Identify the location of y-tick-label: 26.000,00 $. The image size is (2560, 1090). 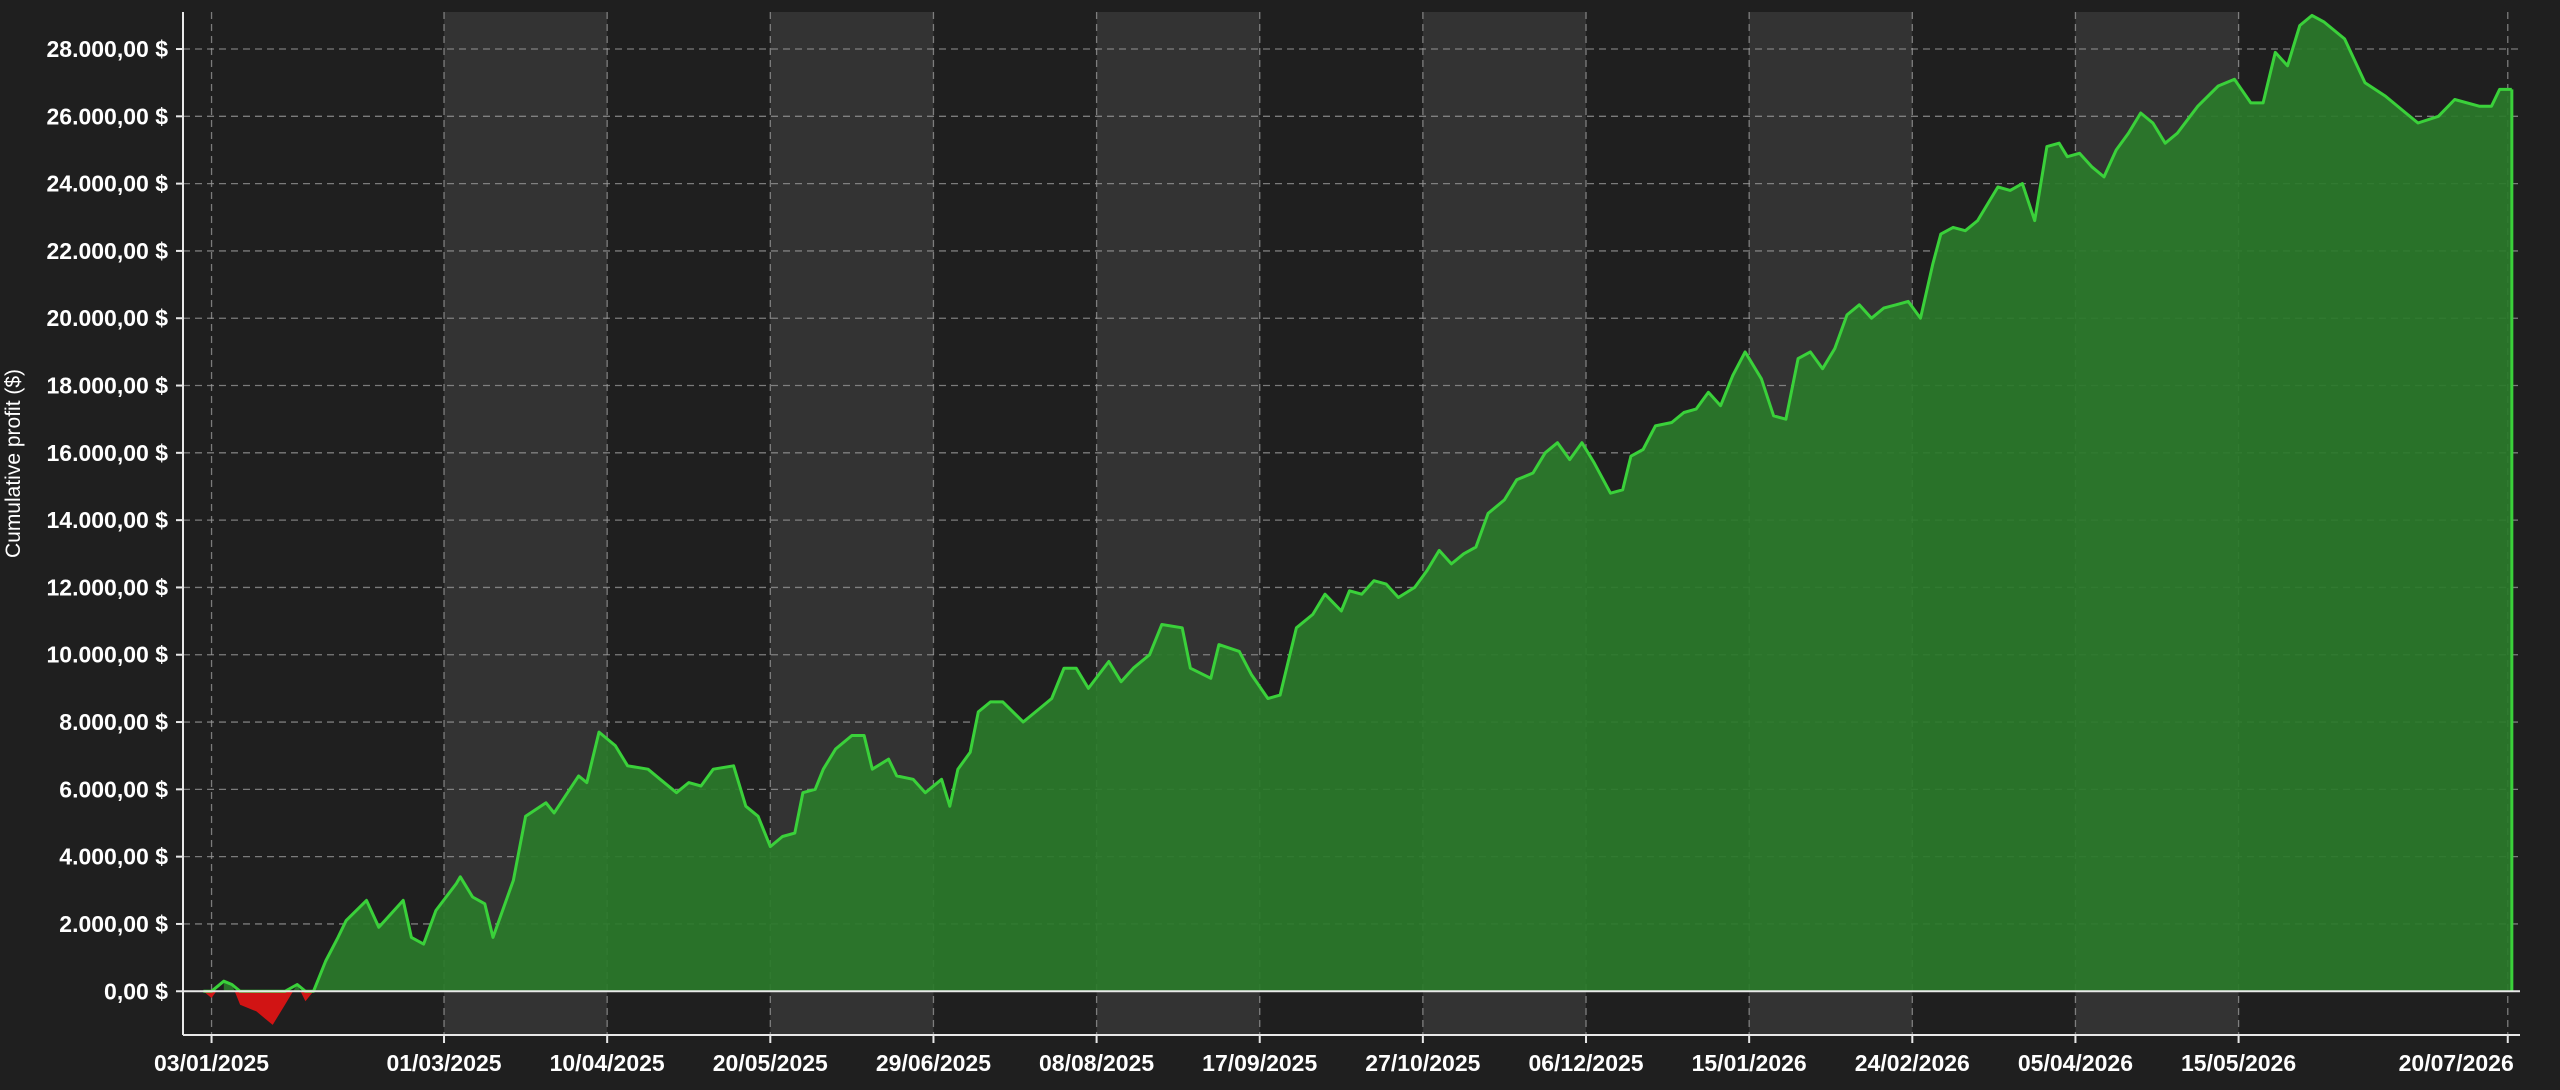
(107, 116).